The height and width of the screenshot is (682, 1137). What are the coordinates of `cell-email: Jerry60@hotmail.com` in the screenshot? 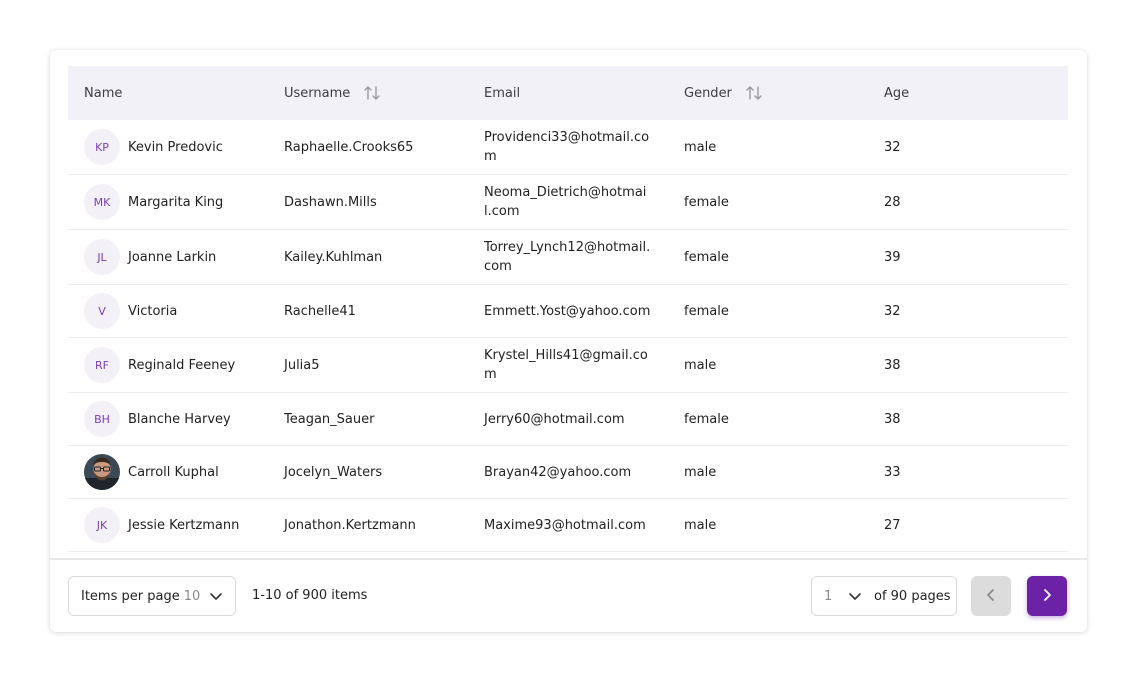 It's located at (554, 419).